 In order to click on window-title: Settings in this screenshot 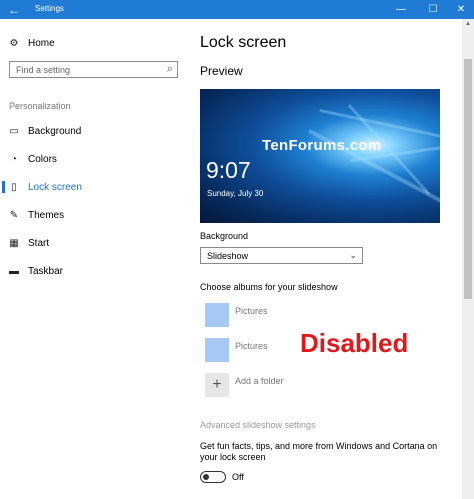, I will do `click(49, 8)`.